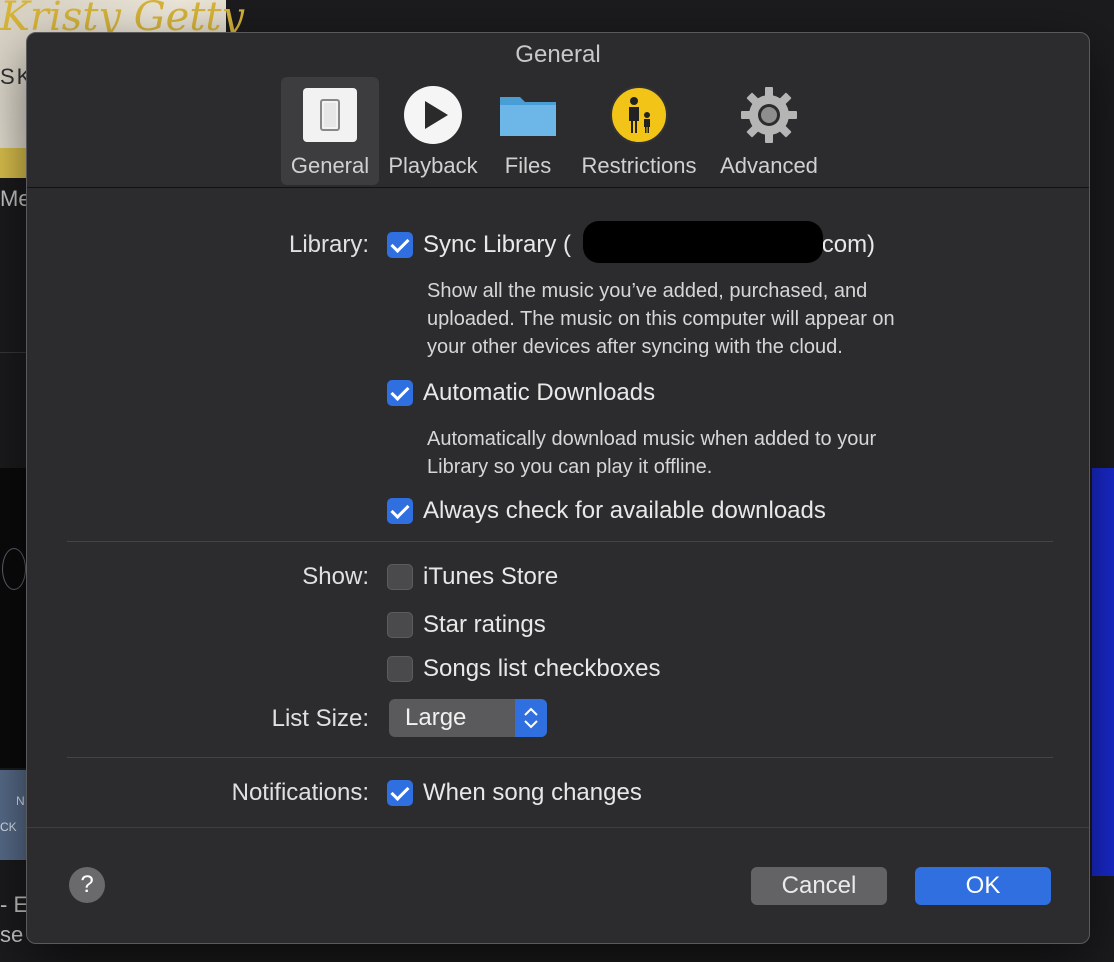  I want to click on tab-files: Files, so click(528, 131).